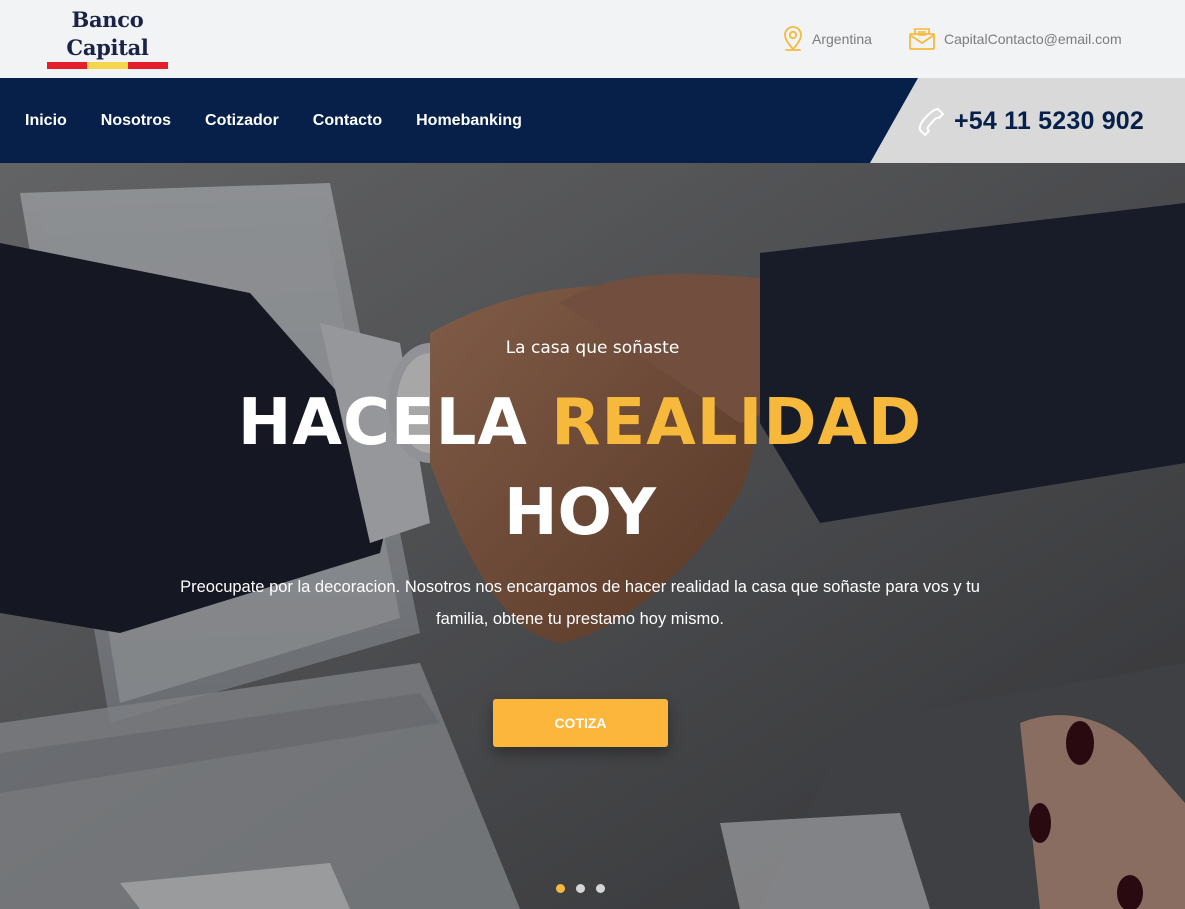 The height and width of the screenshot is (909, 1185). I want to click on hero-title-accent: REALIDAD, so click(737, 423).